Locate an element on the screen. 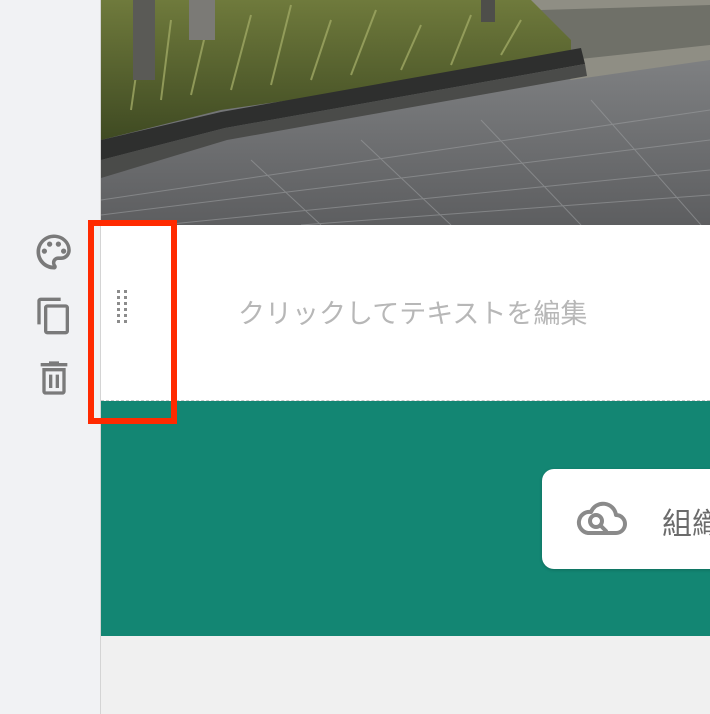 The height and width of the screenshot is (714, 710). palette-icon is located at coordinates (53, 252).